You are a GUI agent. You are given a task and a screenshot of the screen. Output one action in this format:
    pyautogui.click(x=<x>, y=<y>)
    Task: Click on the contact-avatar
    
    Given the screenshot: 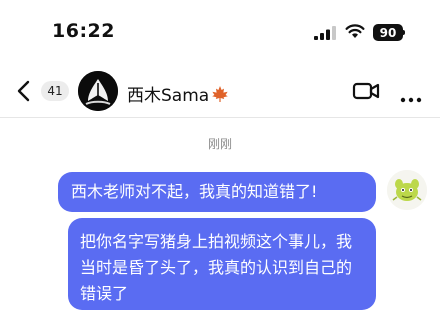 What is the action you would take?
    pyautogui.click(x=98, y=91)
    